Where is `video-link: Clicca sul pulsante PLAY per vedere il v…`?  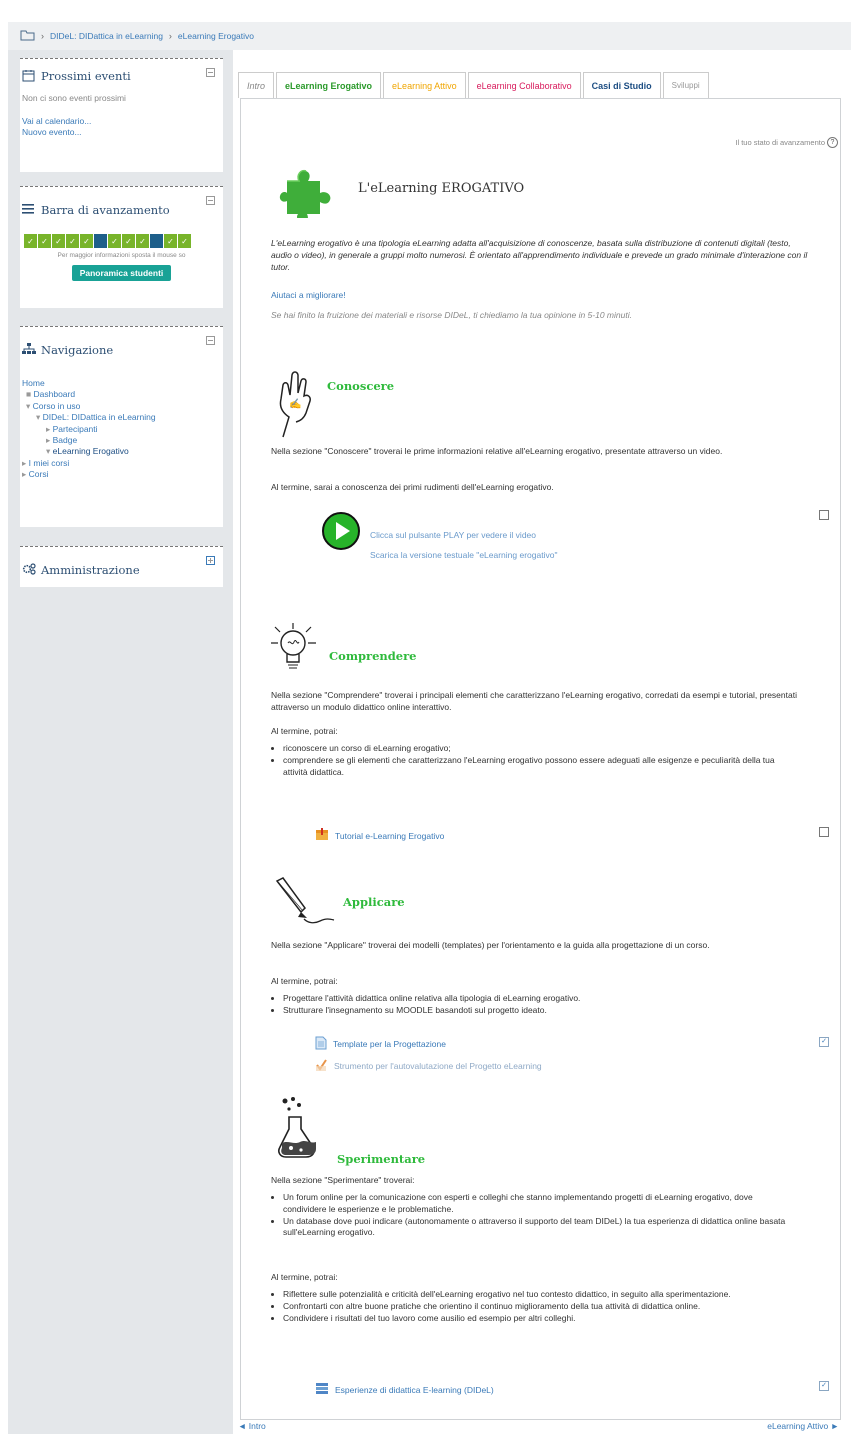 video-link: Clicca sul pulsante PLAY per vedere il v… is located at coordinates (453, 535).